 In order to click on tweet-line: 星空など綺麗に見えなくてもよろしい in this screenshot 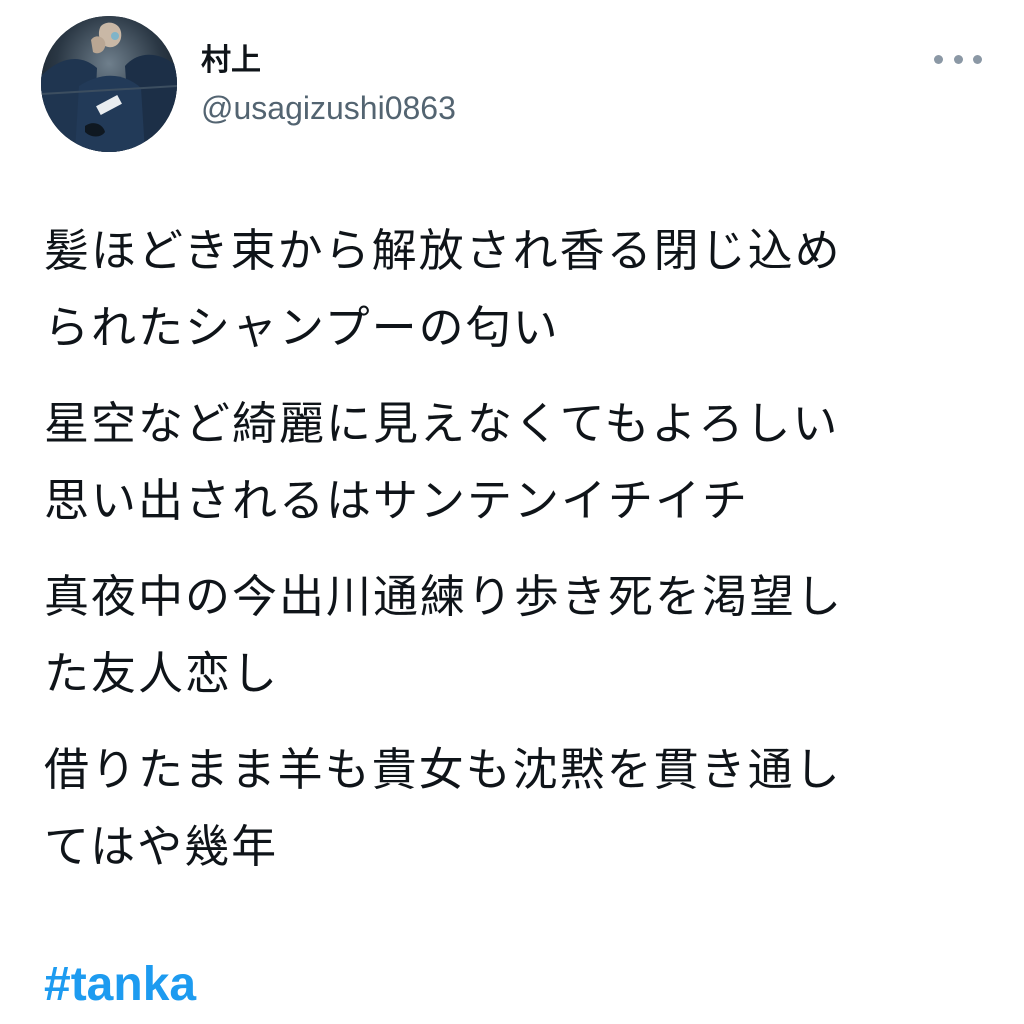, I will do `click(442, 423)`.